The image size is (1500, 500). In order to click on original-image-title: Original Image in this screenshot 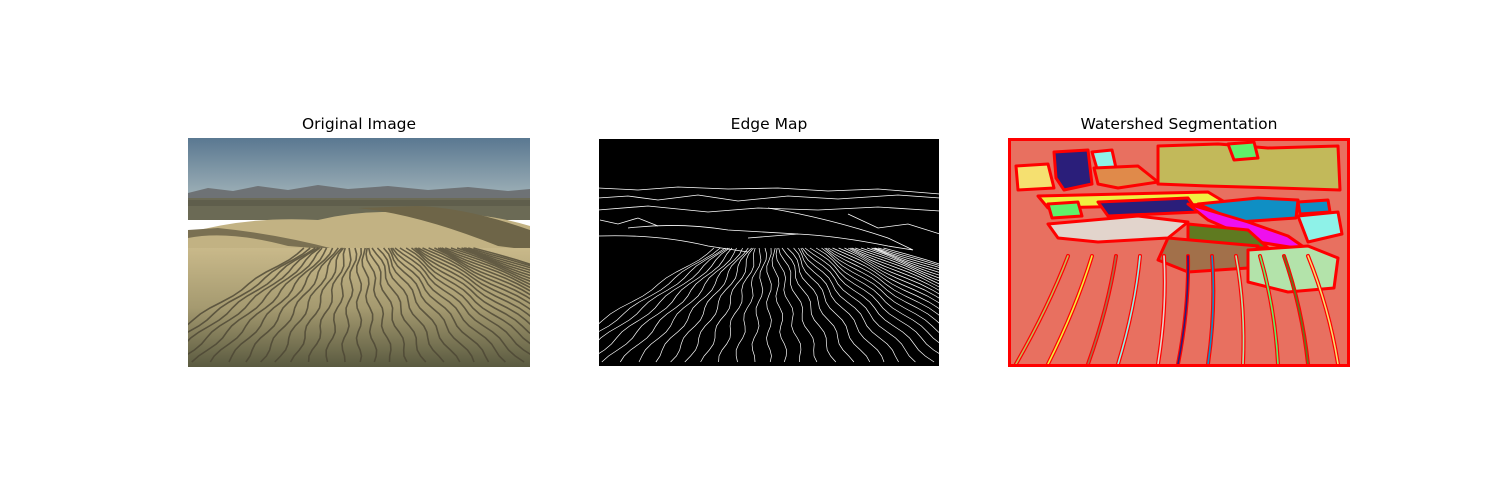, I will do `click(359, 124)`.